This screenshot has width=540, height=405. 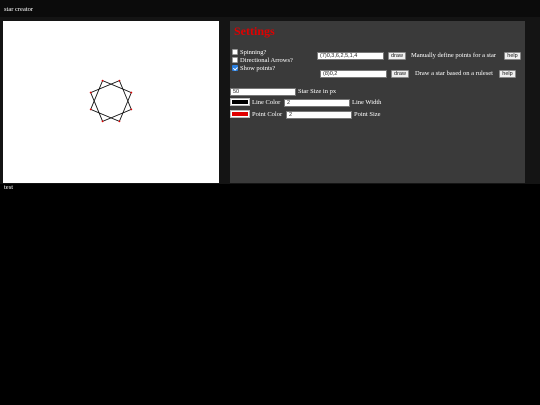 I want to click on line-width-label: Line Width, so click(x=367, y=102).